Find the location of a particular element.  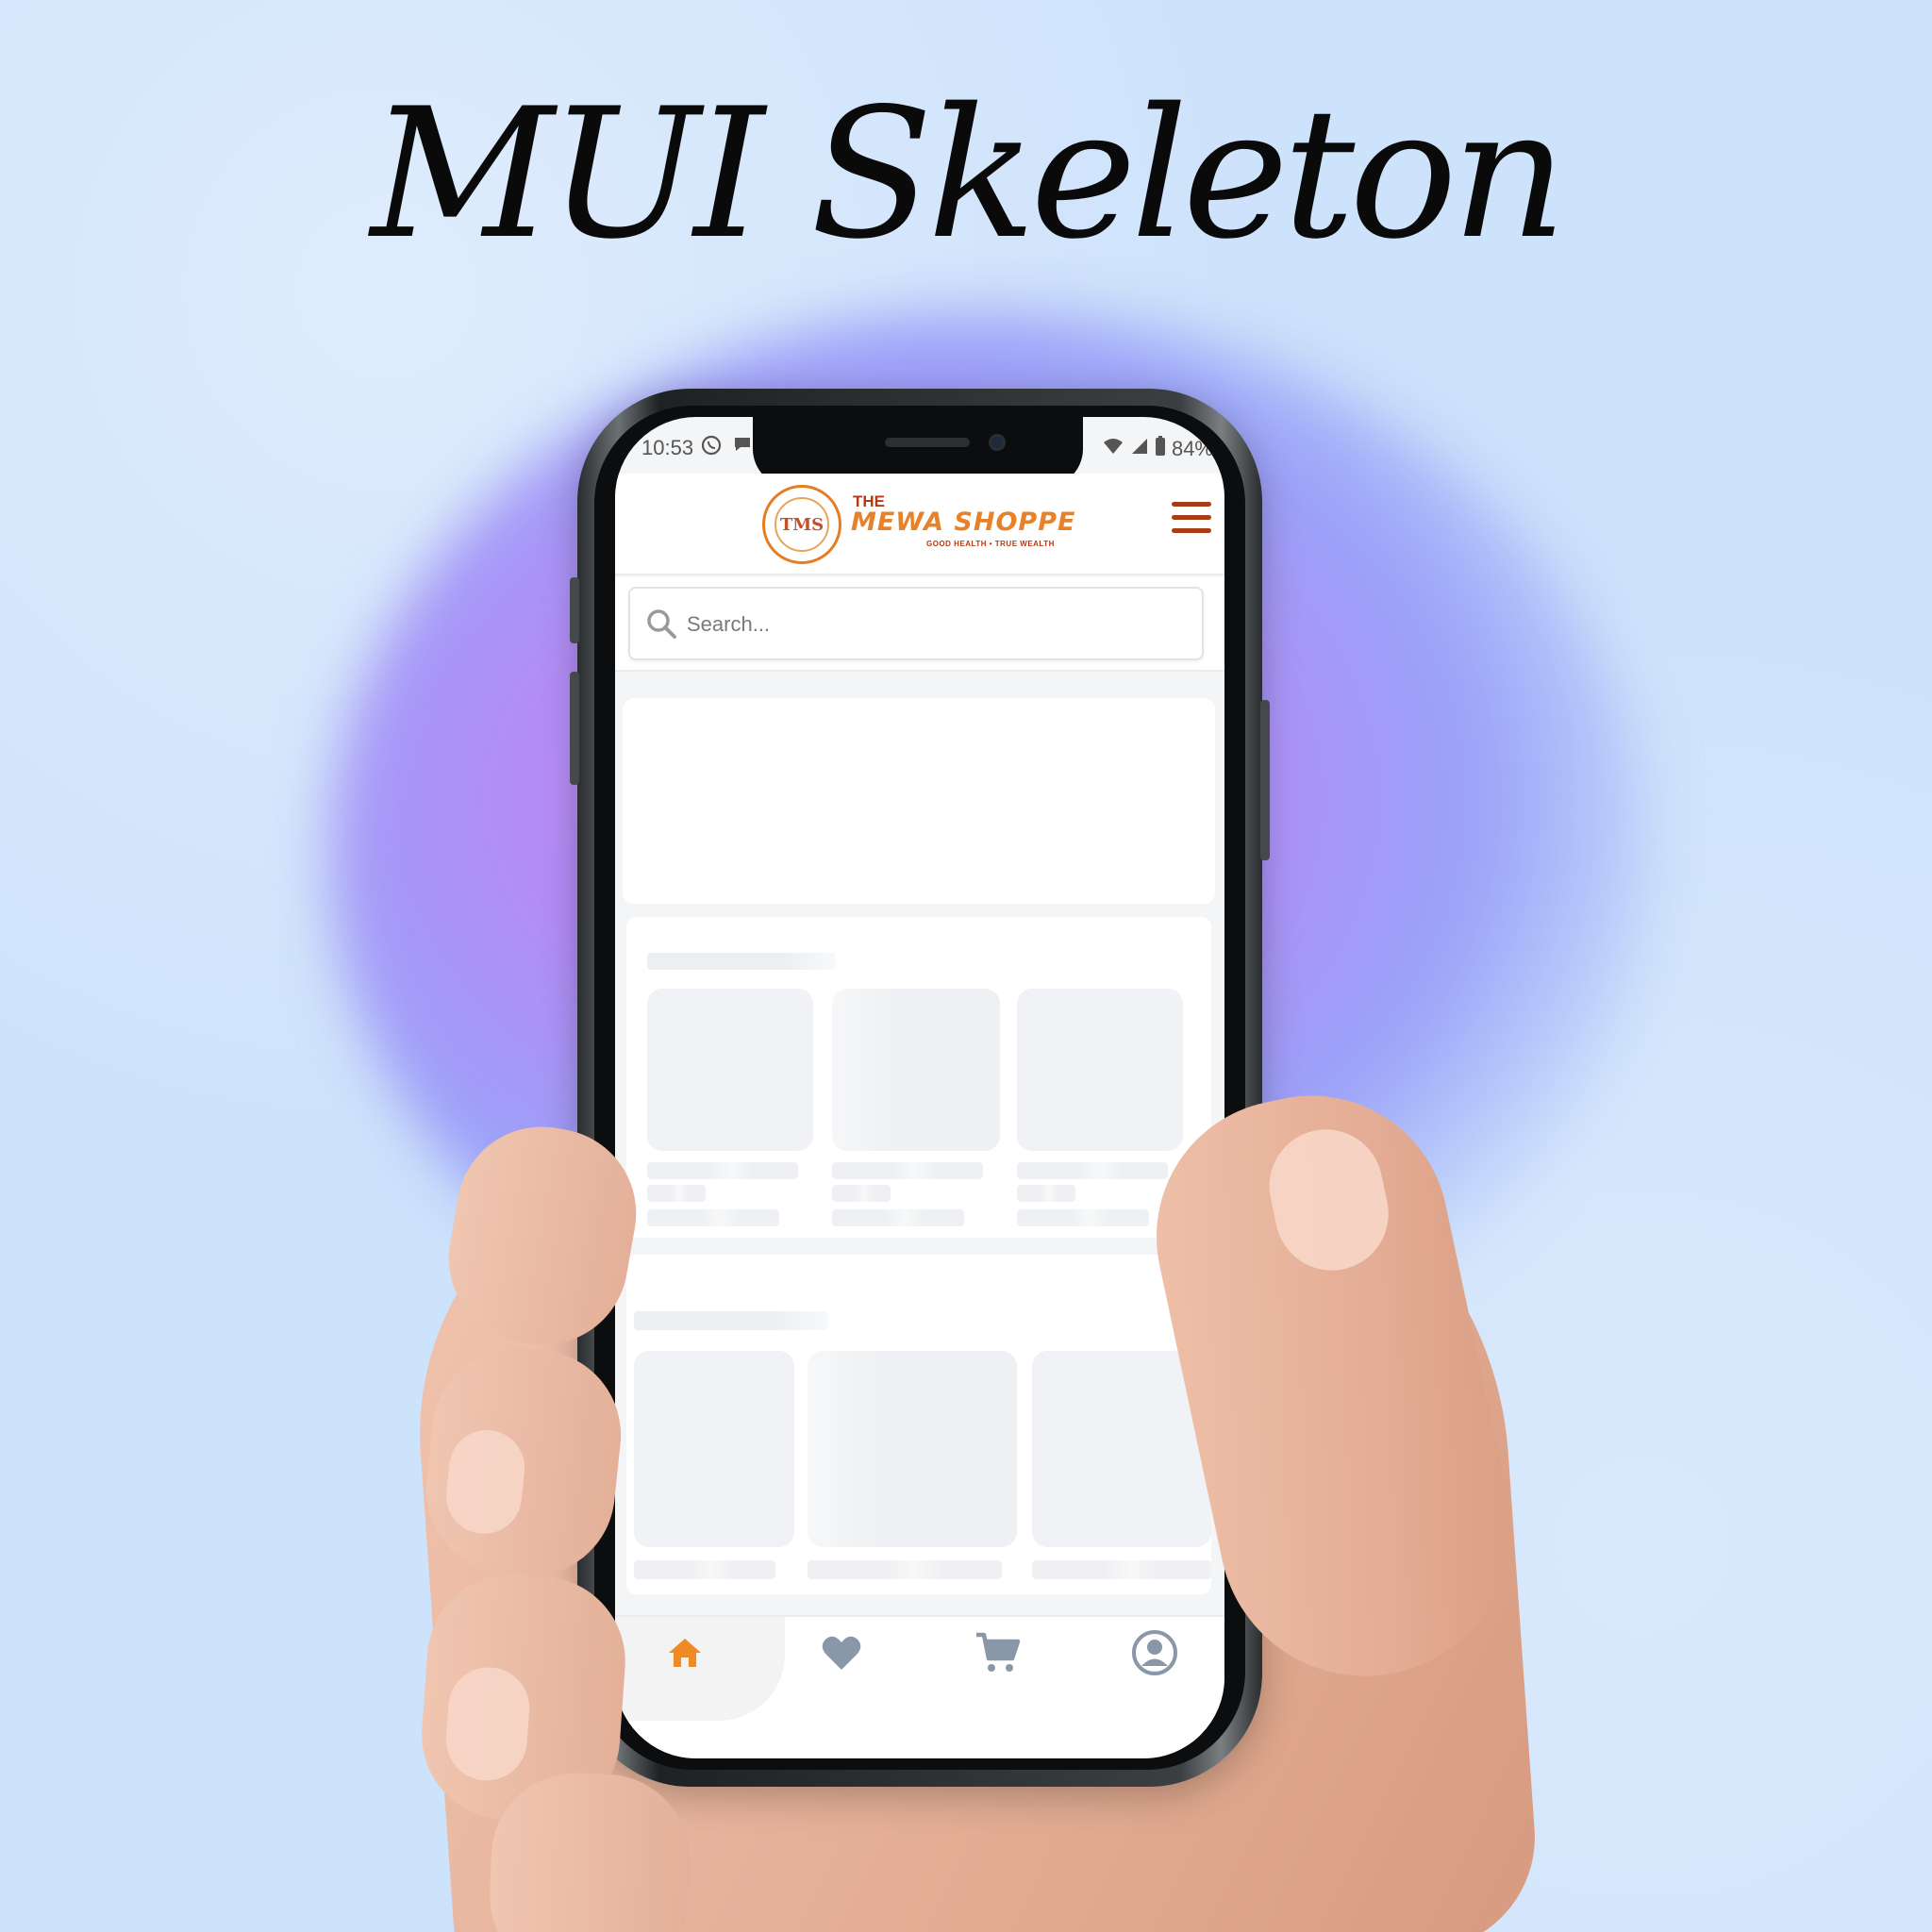

phone-power-button is located at coordinates (1265, 780).